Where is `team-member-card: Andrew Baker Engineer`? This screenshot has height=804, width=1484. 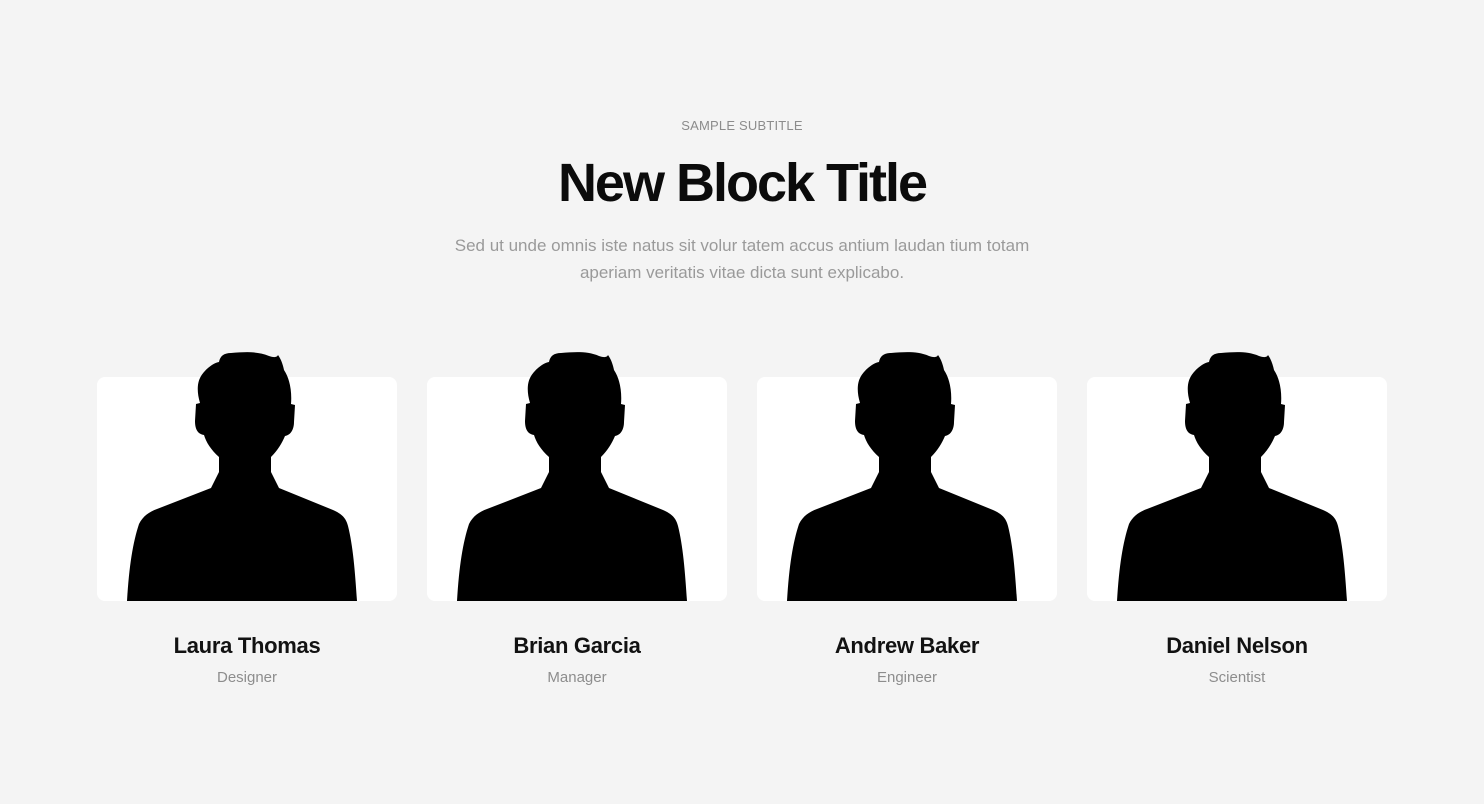
team-member-card: Andrew Baker Engineer is located at coordinates (907, 520).